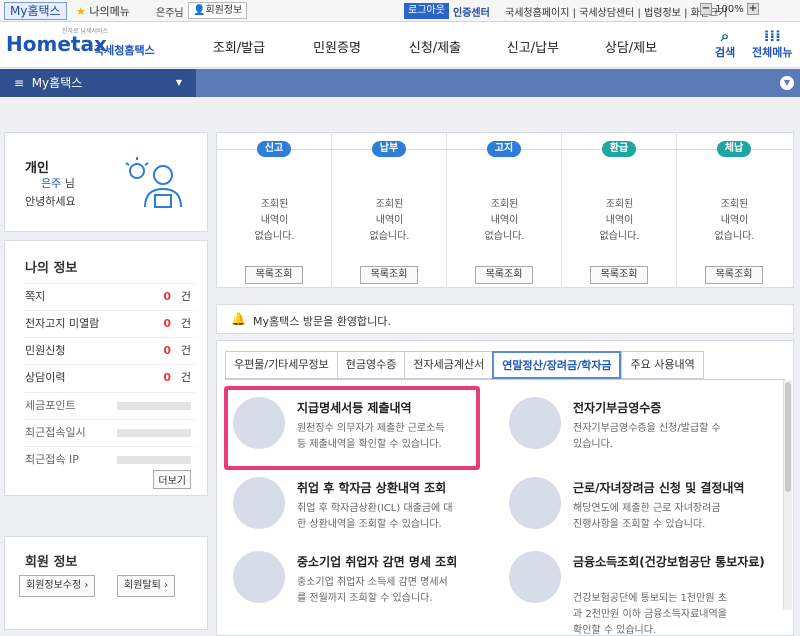 The width and height of the screenshot is (800, 636). What do you see at coordinates (106, 182) in the screenshot?
I see `user-greeting-panel: 개인 은주 님 안녕하세요` at bounding box center [106, 182].